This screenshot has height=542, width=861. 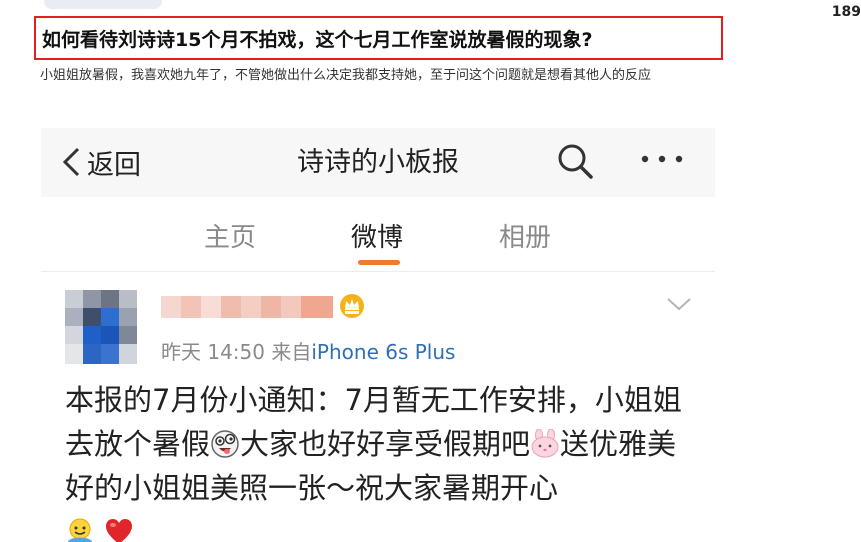 I want to click on active-tab-indicator, so click(x=379, y=262).